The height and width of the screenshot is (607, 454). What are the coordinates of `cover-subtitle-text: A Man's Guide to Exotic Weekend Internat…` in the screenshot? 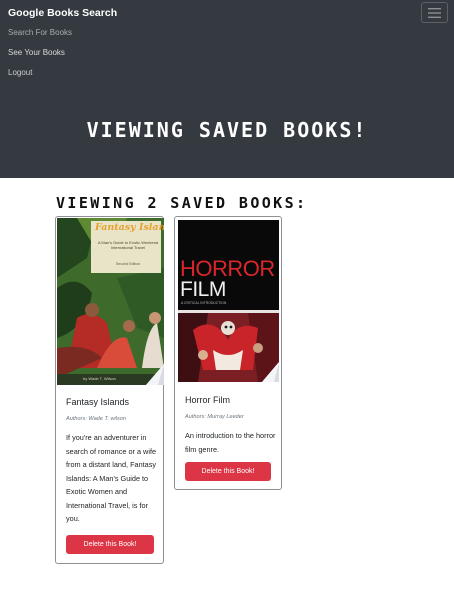 It's located at (128, 245).